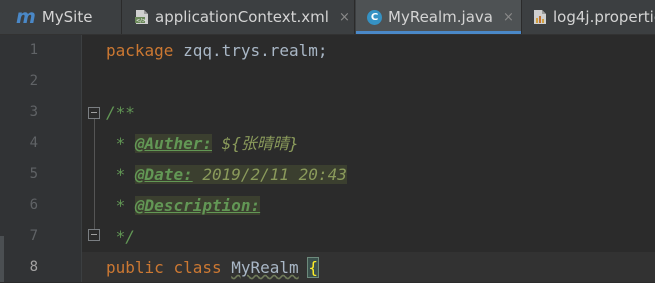 This screenshot has height=283, width=655. I want to click on gutter-divider, so click(81, 158).